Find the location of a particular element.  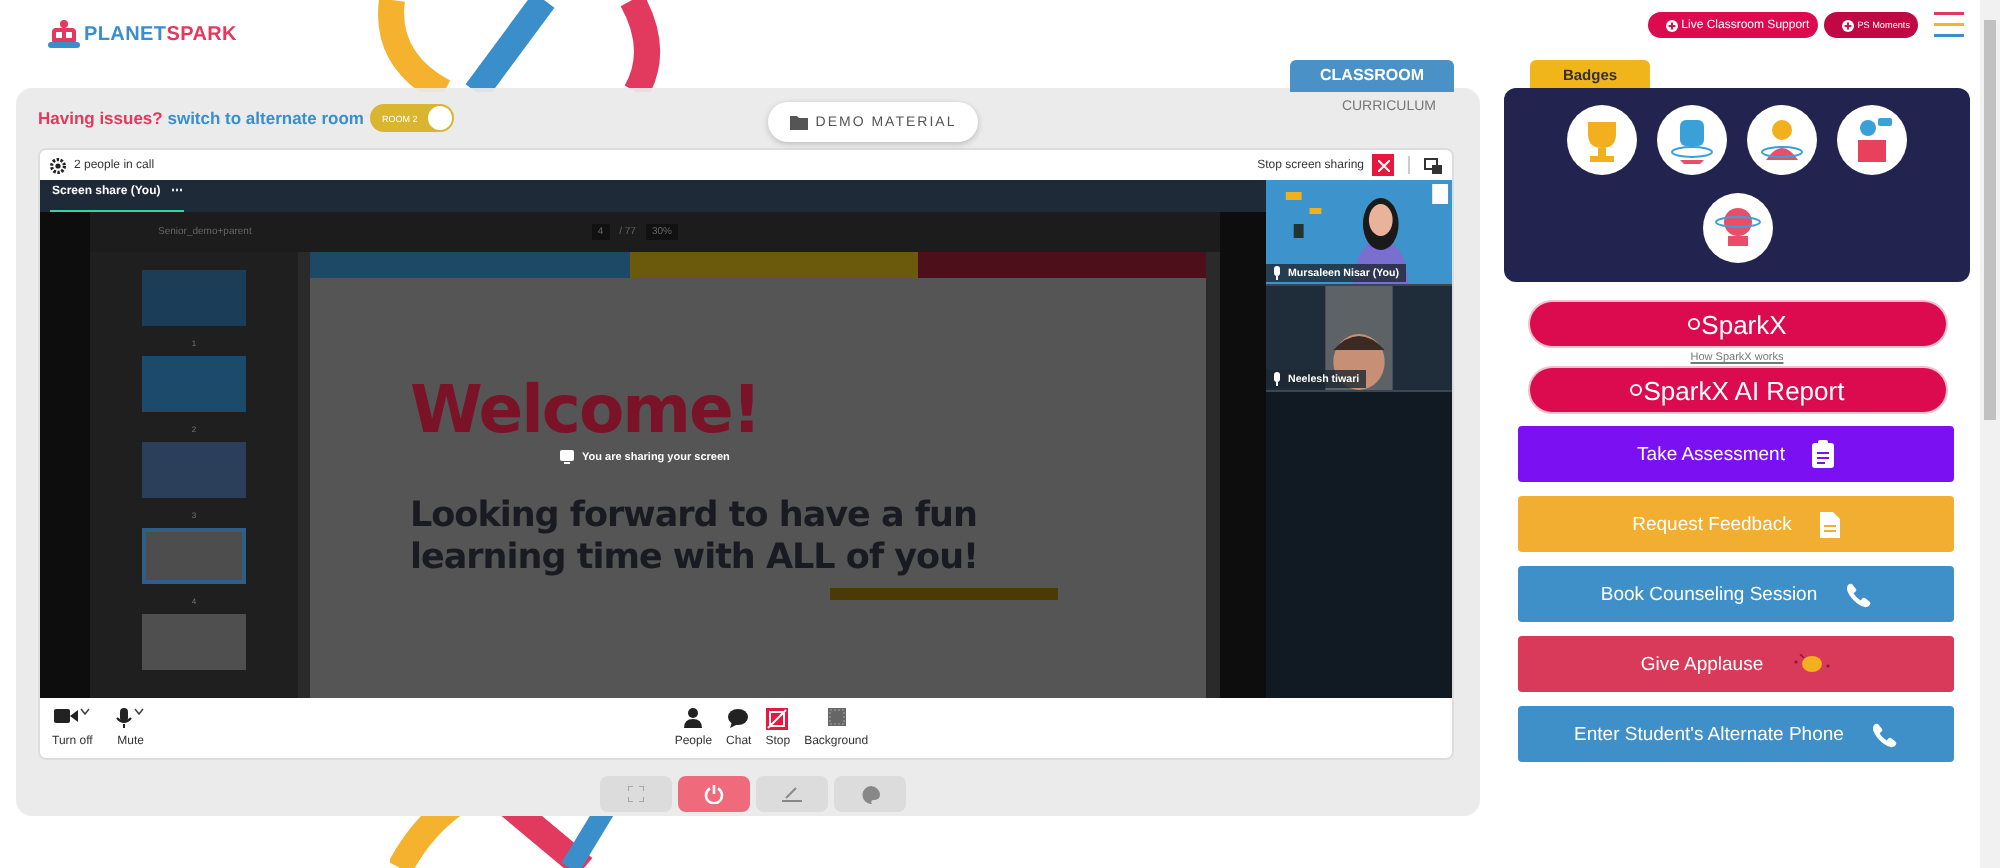

close-button is located at coordinates (1383, 165).